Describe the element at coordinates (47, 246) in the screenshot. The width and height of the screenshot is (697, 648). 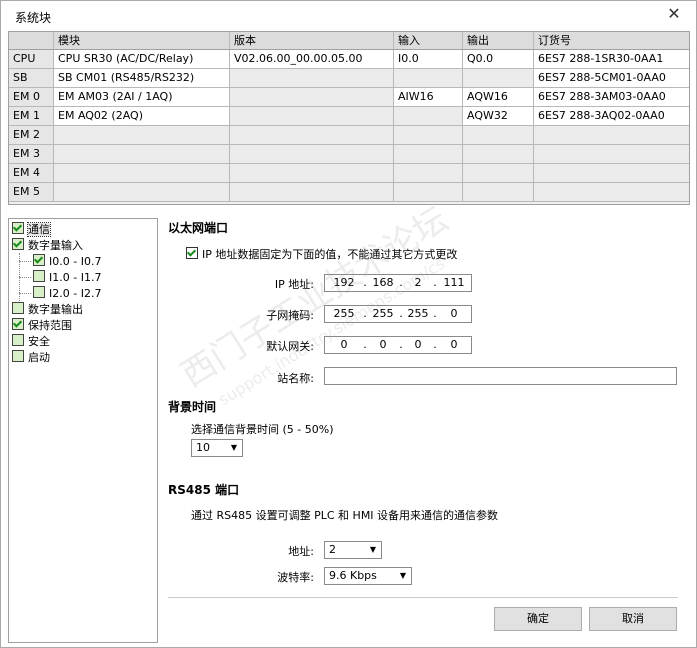
I see `tree-item-digital-input: 数字量输入` at that location.